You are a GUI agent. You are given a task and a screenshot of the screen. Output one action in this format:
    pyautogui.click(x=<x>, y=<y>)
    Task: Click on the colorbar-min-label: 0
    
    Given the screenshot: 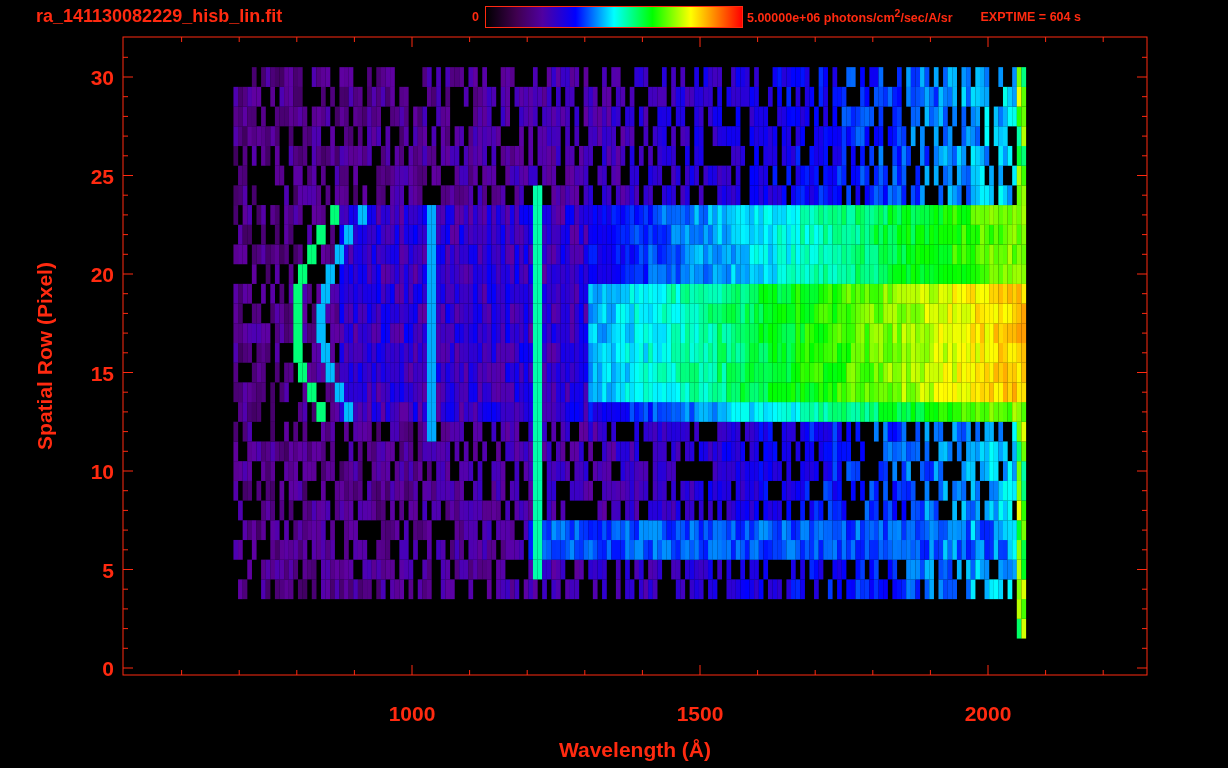 What is the action you would take?
    pyautogui.click(x=475, y=16)
    